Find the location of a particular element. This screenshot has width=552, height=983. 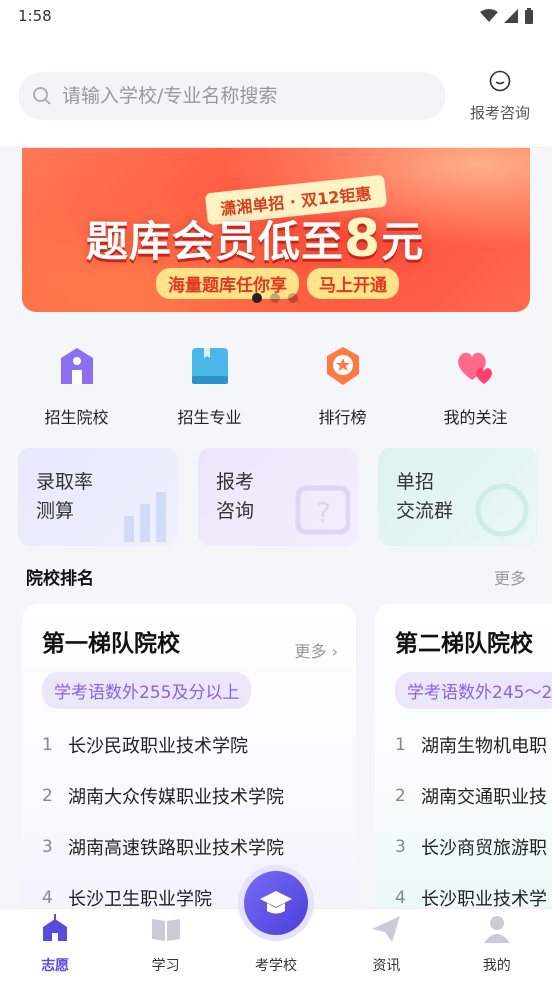

hearts-icon is located at coordinates (474, 368).